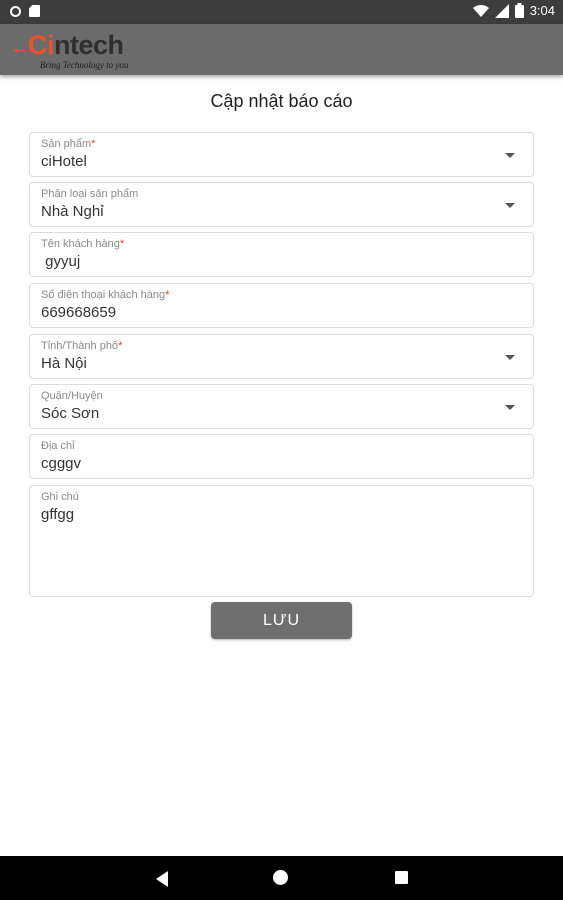 The image size is (563, 900). What do you see at coordinates (281, 254) in the screenshot?
I see `customer-name-field: Tên khách hàng* gyyuj` at bounding box center [281, 254].